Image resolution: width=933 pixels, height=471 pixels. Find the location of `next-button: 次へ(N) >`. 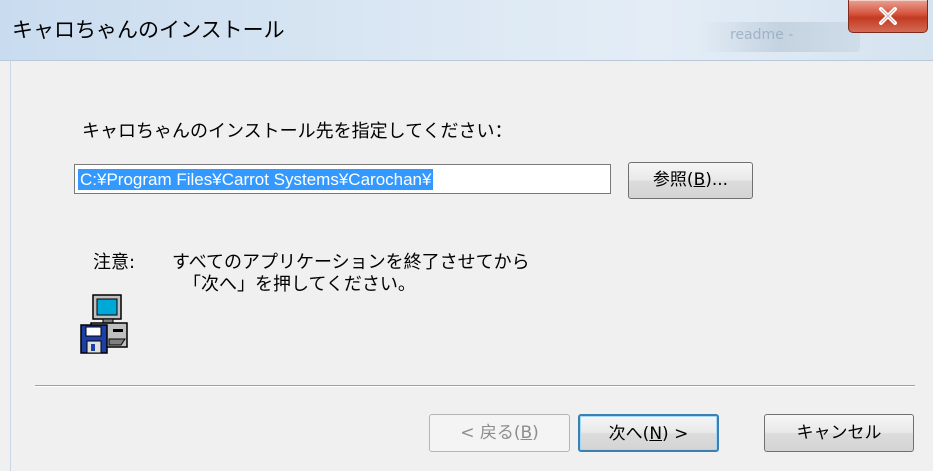

next-button: 次へ(N) > is located at coordinates (648, 433).